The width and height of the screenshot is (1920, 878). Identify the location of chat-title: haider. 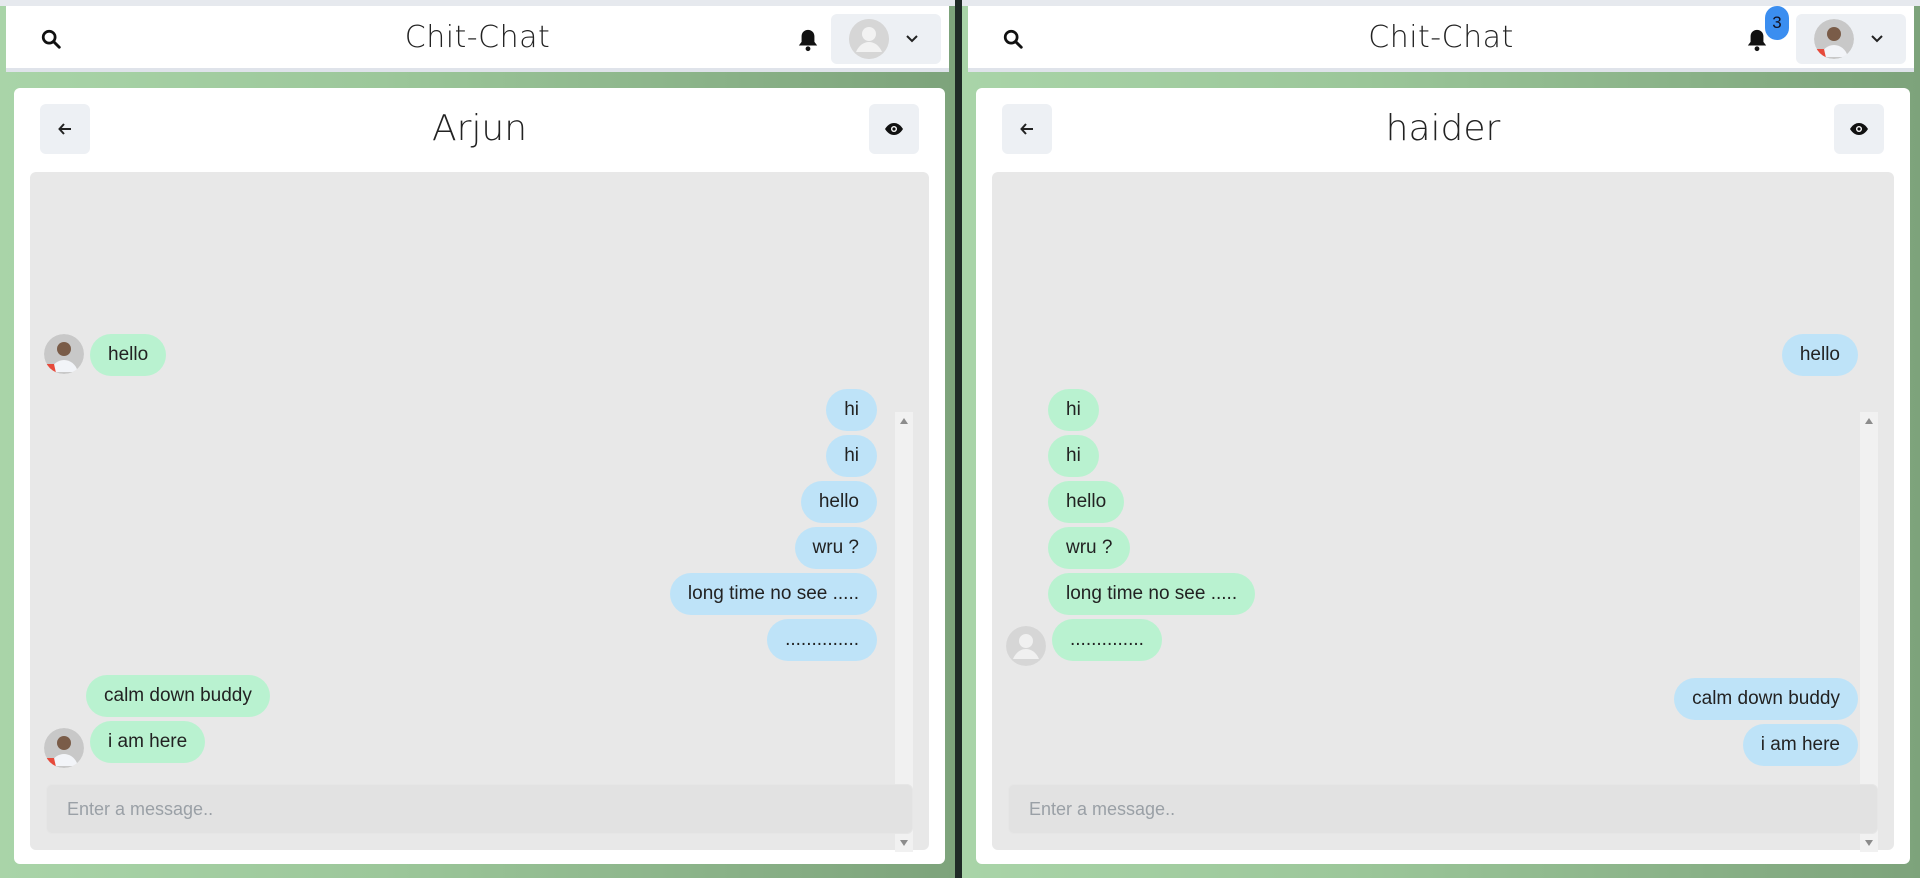
(1443, 128).